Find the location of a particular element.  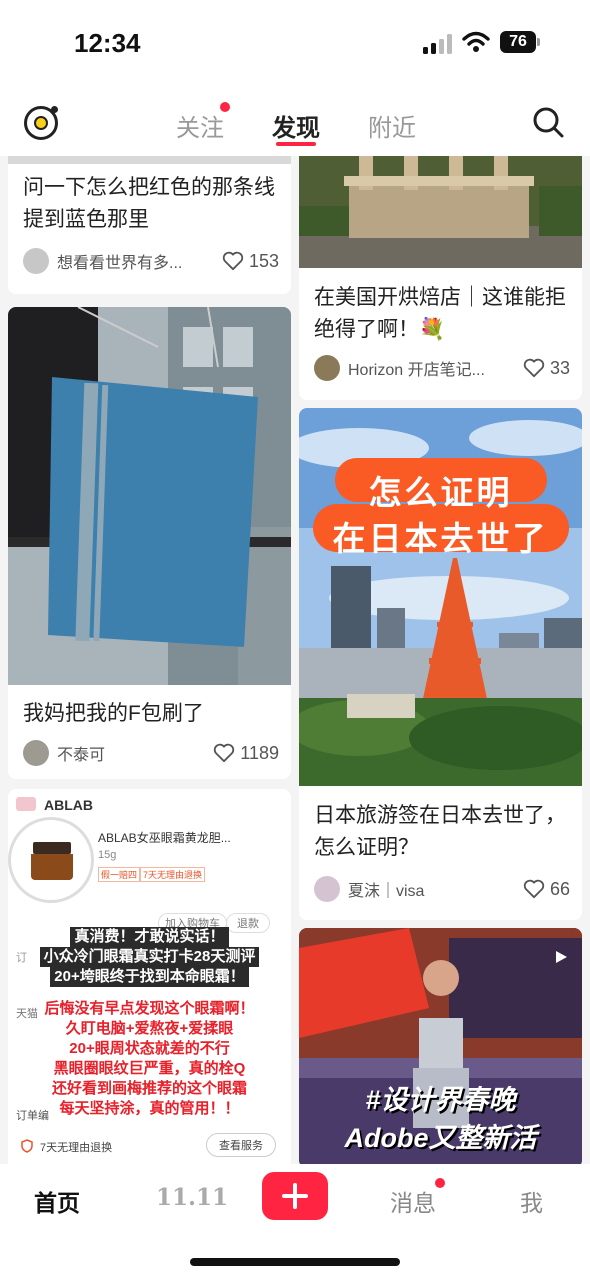

nav-home: 首页 is located at coordinates (57, 1201).